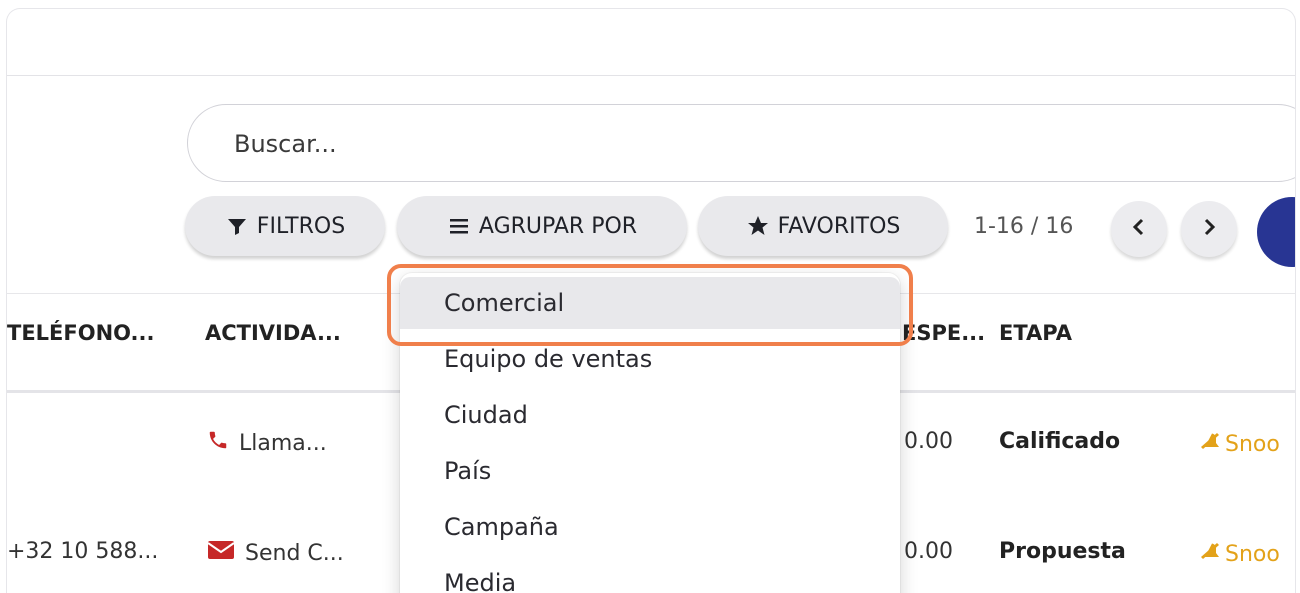  I want to click on group-by-button: AGRUPAR POR, so click(542, 226).